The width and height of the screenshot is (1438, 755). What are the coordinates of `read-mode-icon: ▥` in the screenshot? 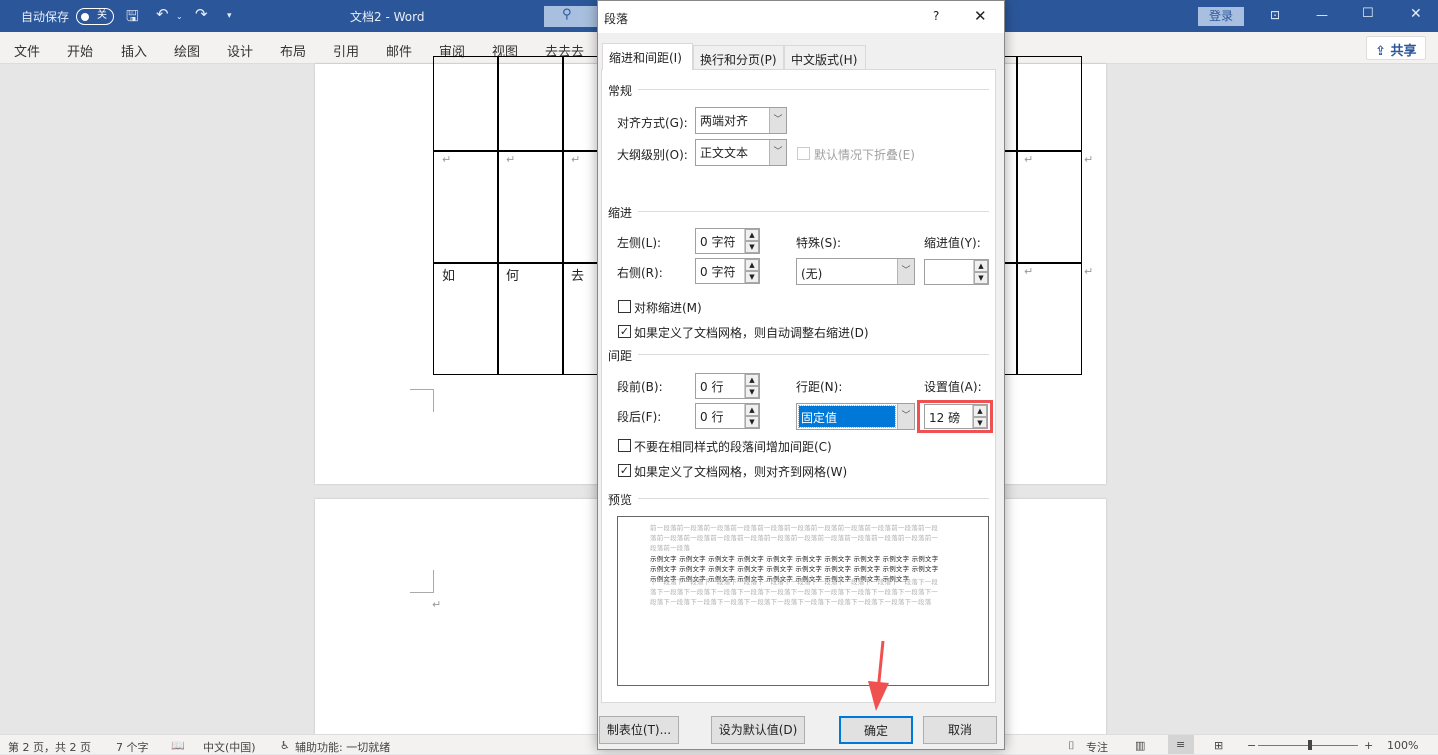 It's located at (1140, 745).